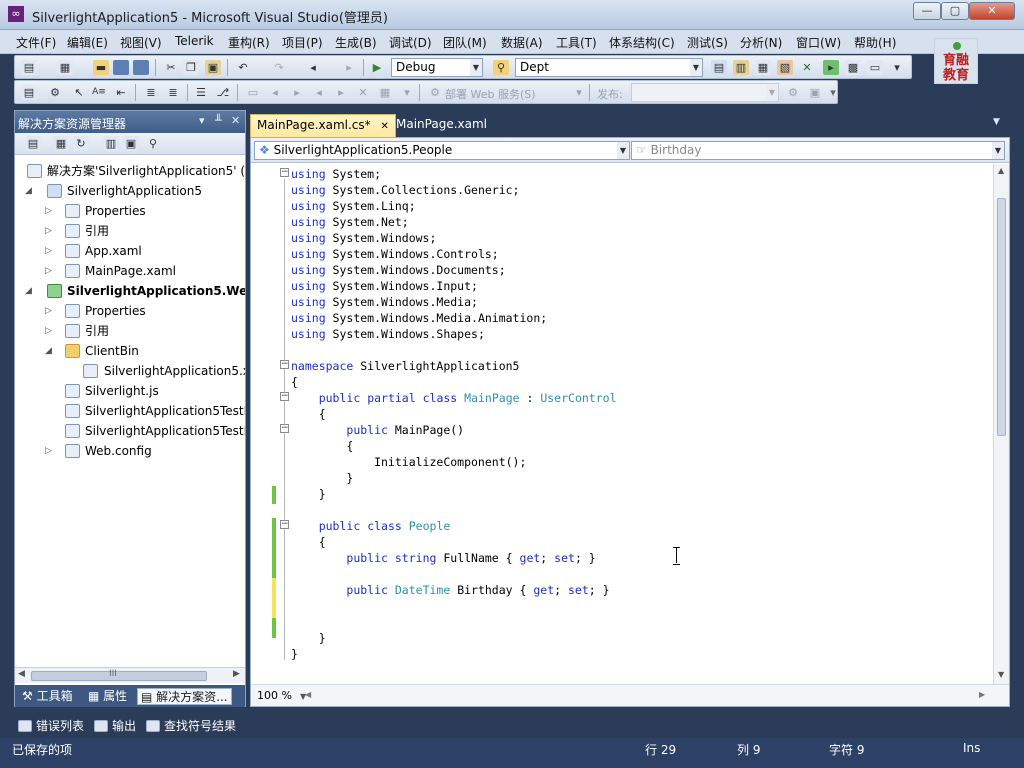 Image resolution: width=1024 pixels, height=768 pixels. What do you see at coordinates (302, 42) in the screenshot?
I see `menu-project: 项目(P)` at bounding box center [302, 42].